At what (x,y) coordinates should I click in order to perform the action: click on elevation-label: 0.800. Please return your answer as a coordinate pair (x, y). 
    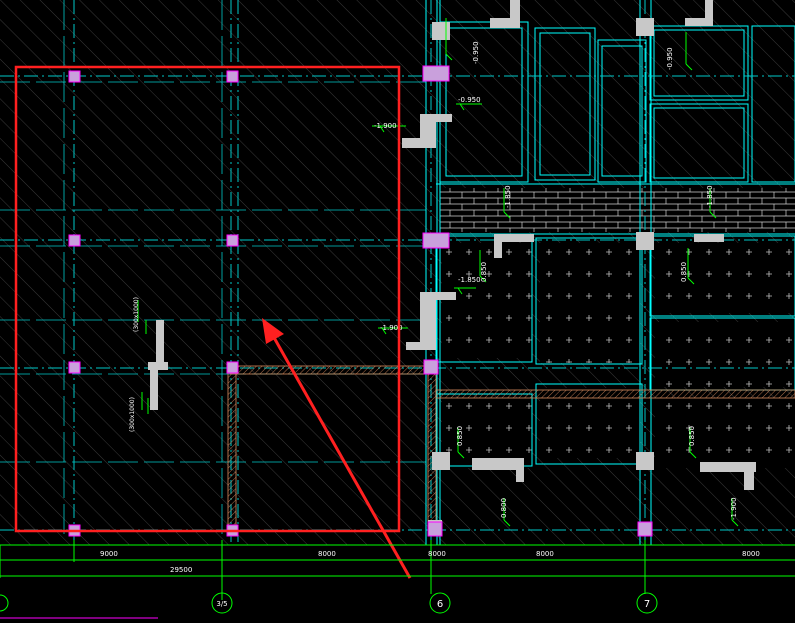
    Looking at the image, I should click on (504, 508).